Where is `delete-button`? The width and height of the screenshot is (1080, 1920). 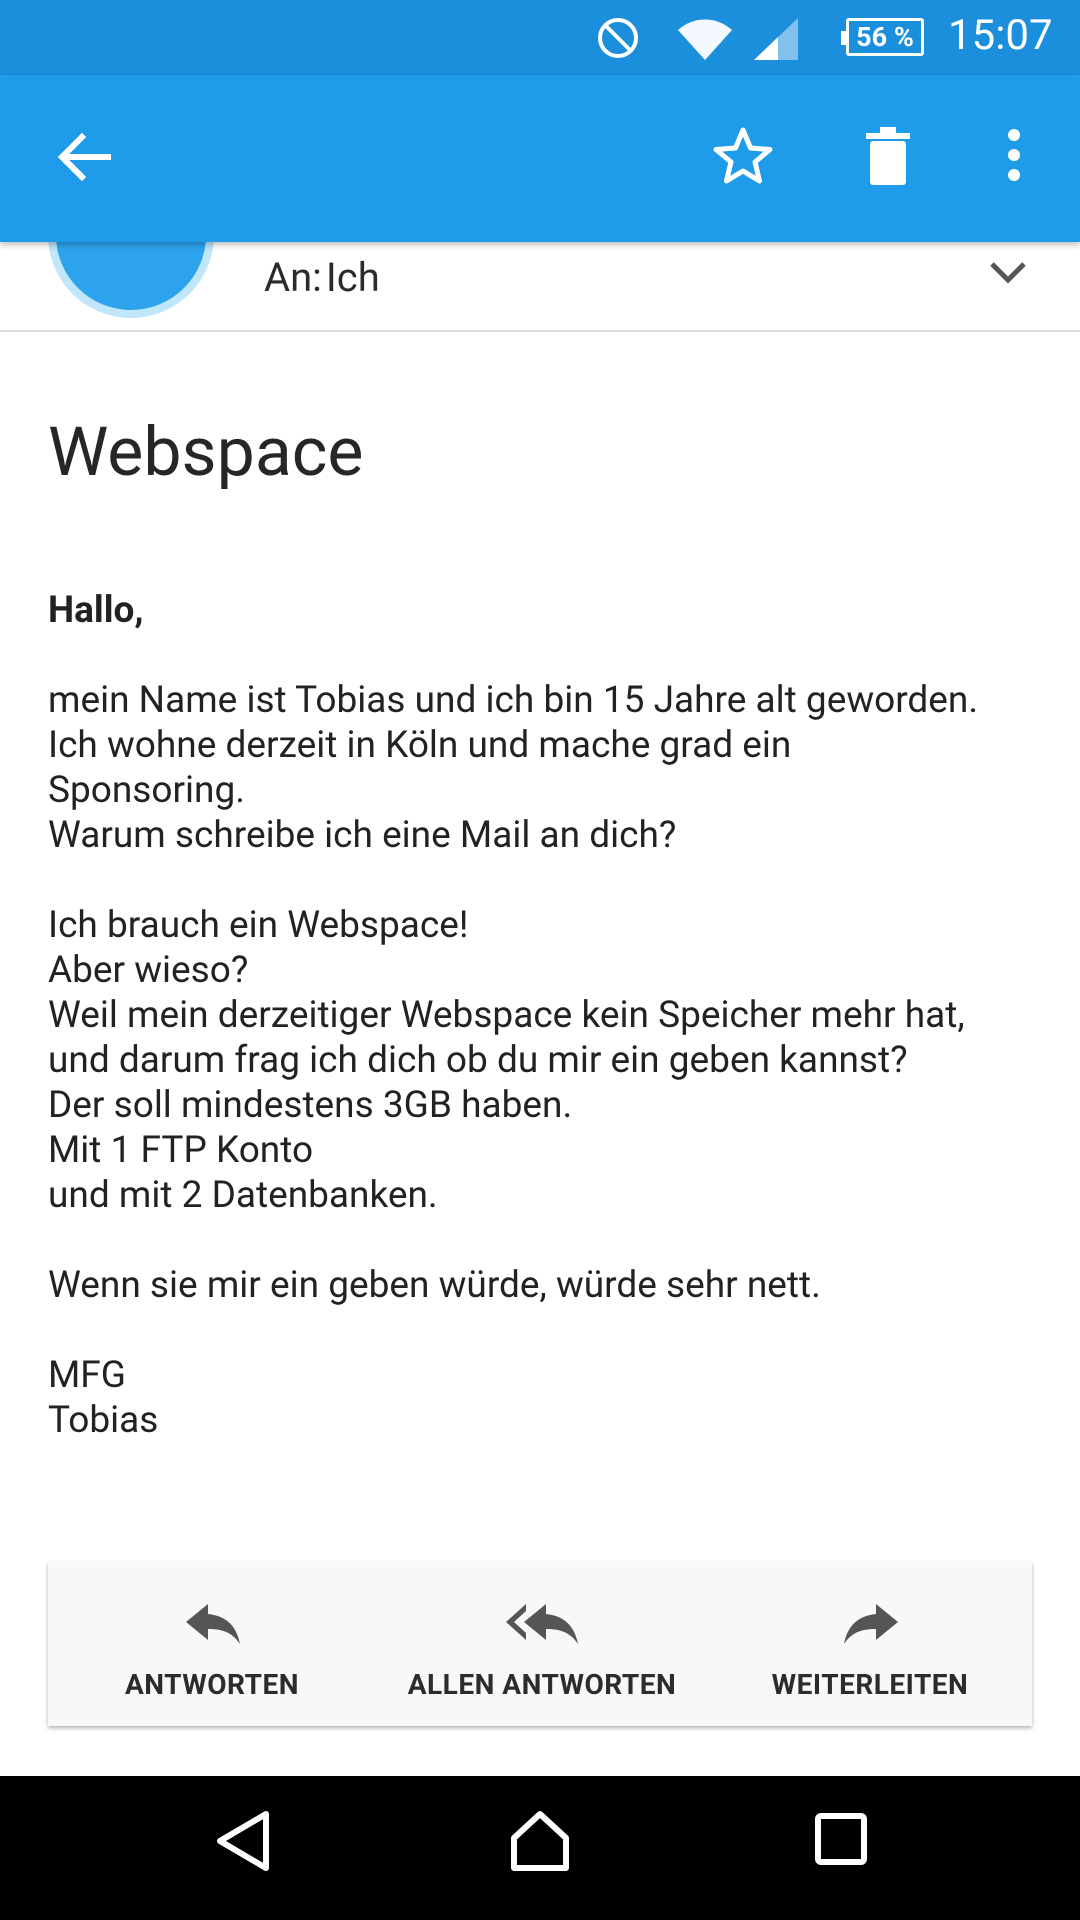
delete-button is located at coordinates (888, 158).